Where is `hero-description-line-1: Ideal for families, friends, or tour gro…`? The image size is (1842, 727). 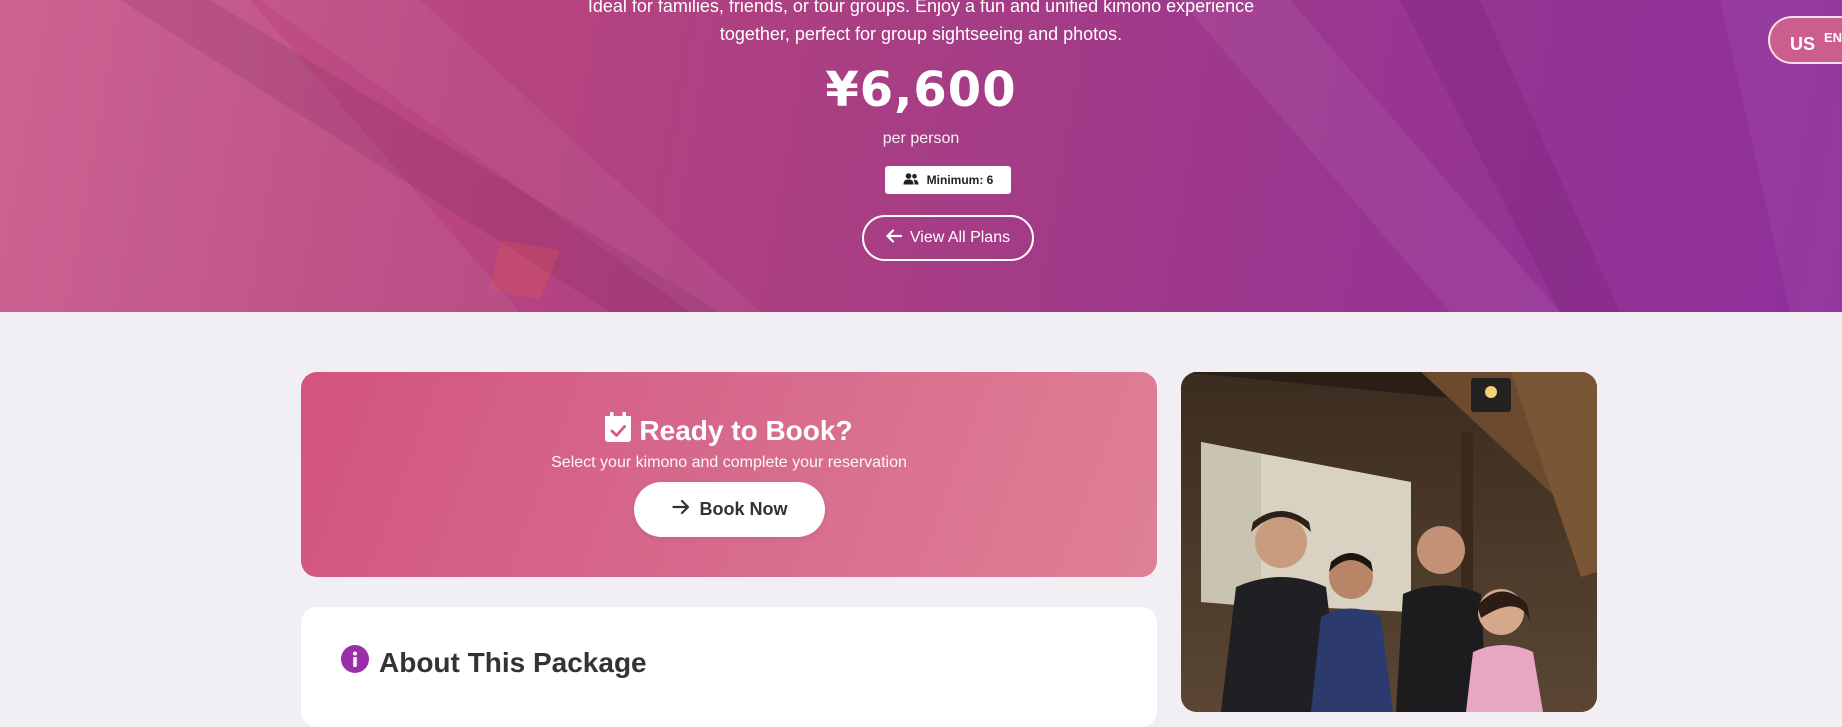
hero-description-line-1: Ideal for families, friends, or tour gro… is located at coordinates (921, 8).